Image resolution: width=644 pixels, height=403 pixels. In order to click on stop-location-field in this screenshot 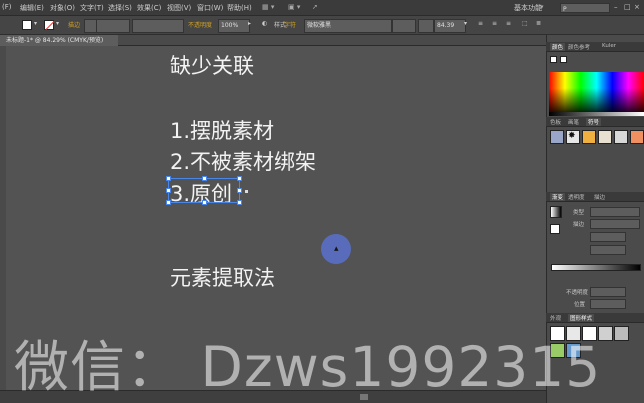, I will do `click(608, 304)`.